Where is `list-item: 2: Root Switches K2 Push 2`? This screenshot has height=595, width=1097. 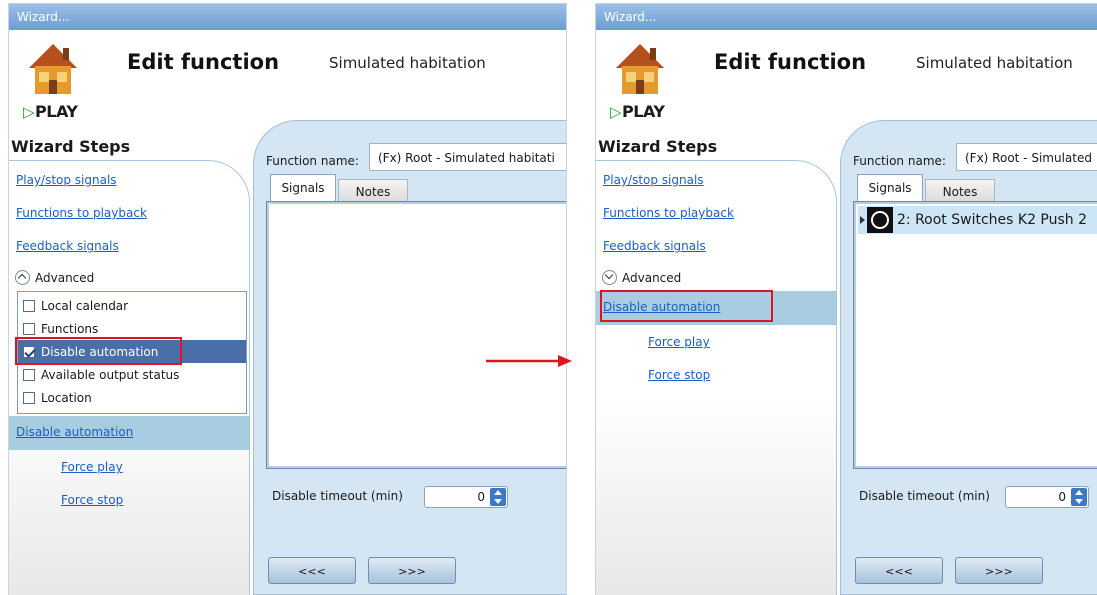 list-item: 2: Root Switches K2 Push 2 is located at coordinates (977, 220).